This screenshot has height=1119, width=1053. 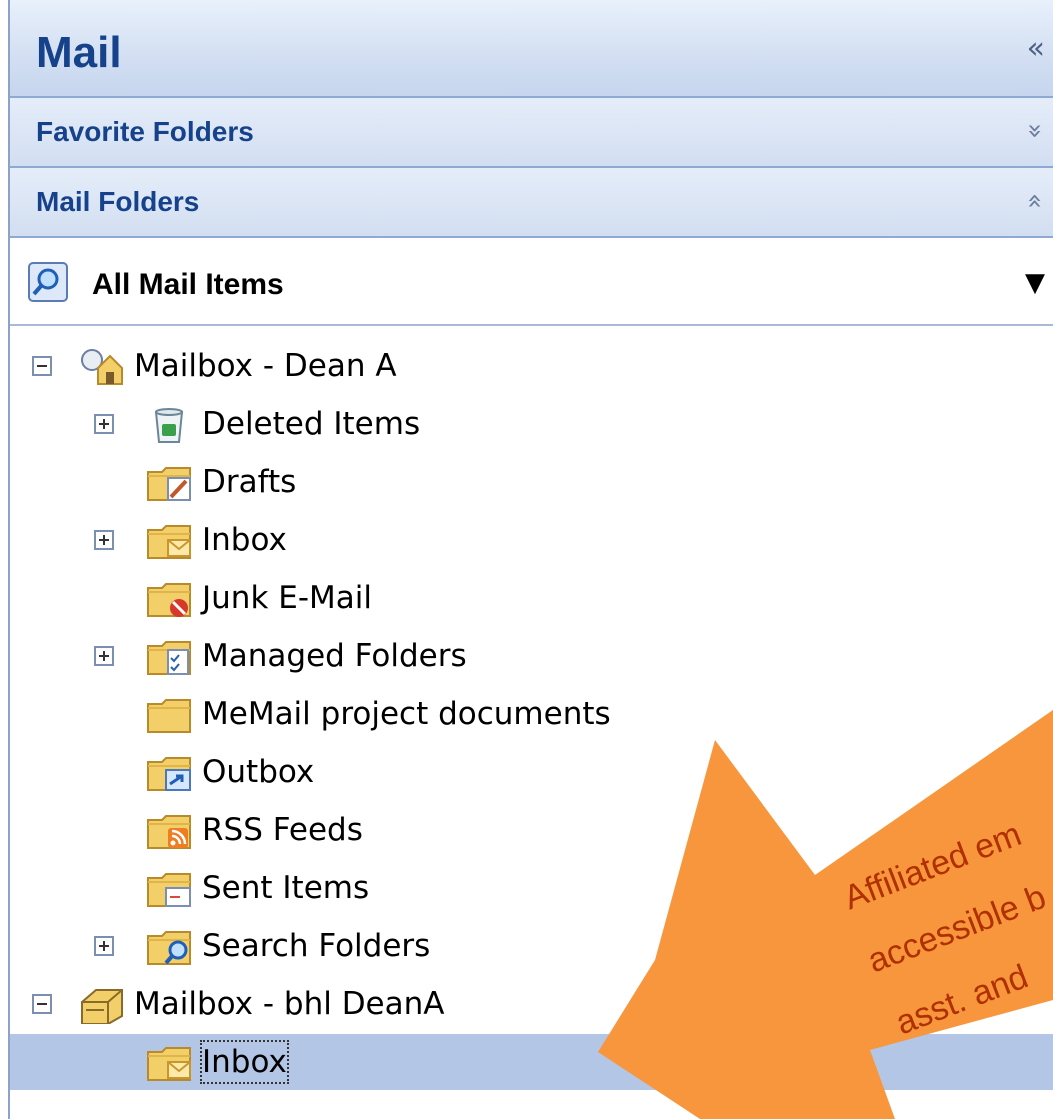 I want to click on collapse-pane-button: «, so click(x=1036, y=49).